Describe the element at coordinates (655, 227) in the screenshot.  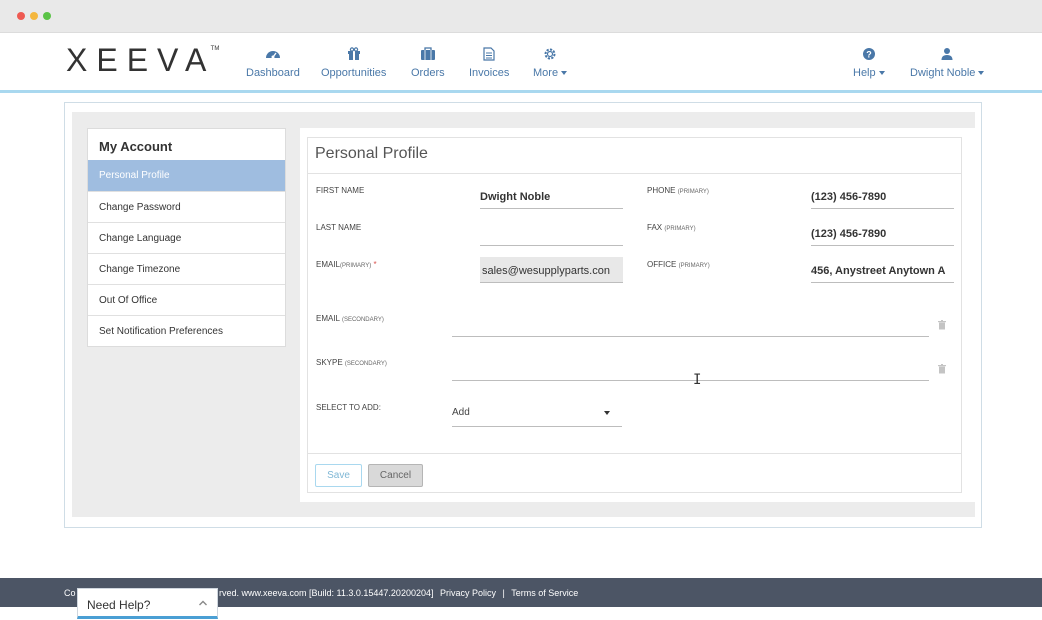
I see `fax-label-text: FAX` at that location.